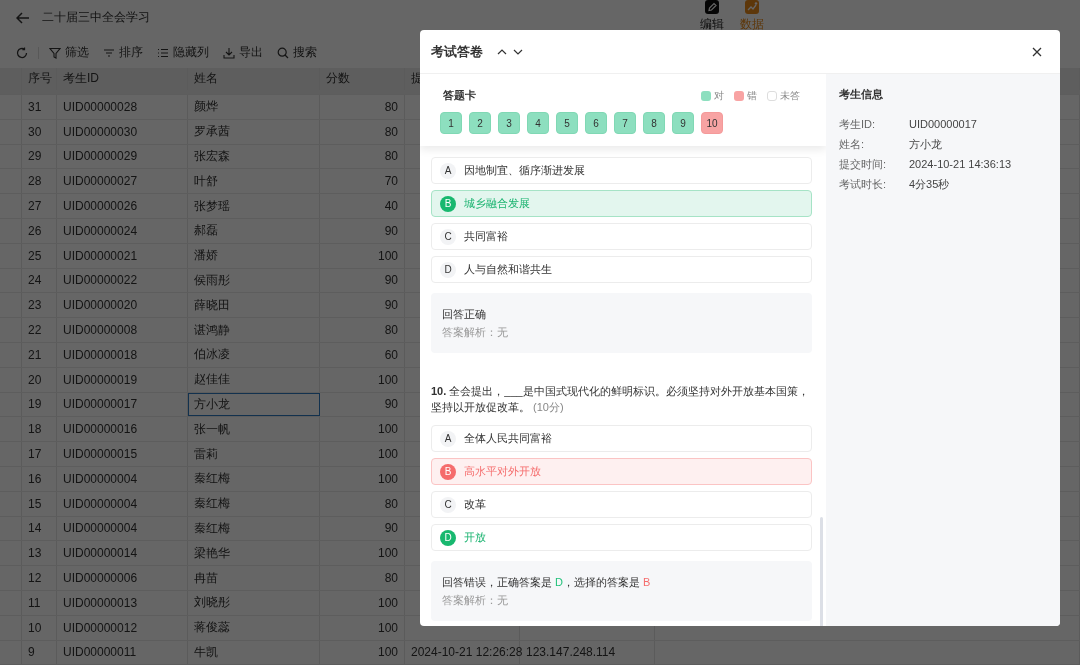 Image resolution: width=1080 pixels, height=665 pixels. What do you see at coordinates (362, 79) in the screenshot?
I see `column-header: 分数` at bounding box center [362, 79].